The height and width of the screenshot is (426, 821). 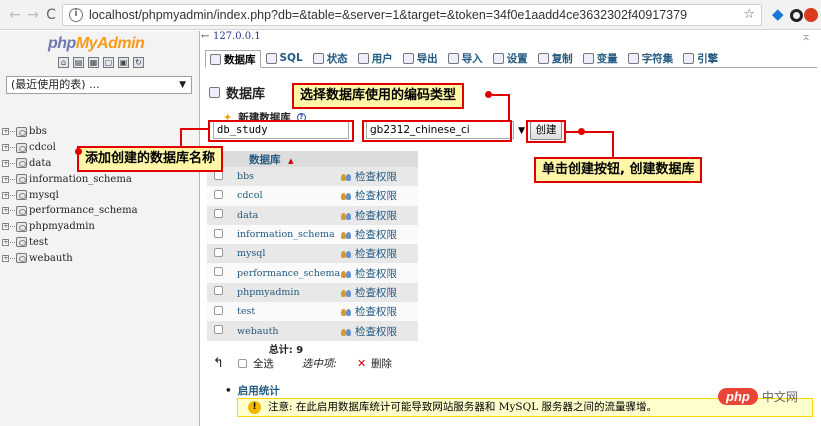 I want to click on sidebar-db-name: performance_schema, so click(x=83, y=210).